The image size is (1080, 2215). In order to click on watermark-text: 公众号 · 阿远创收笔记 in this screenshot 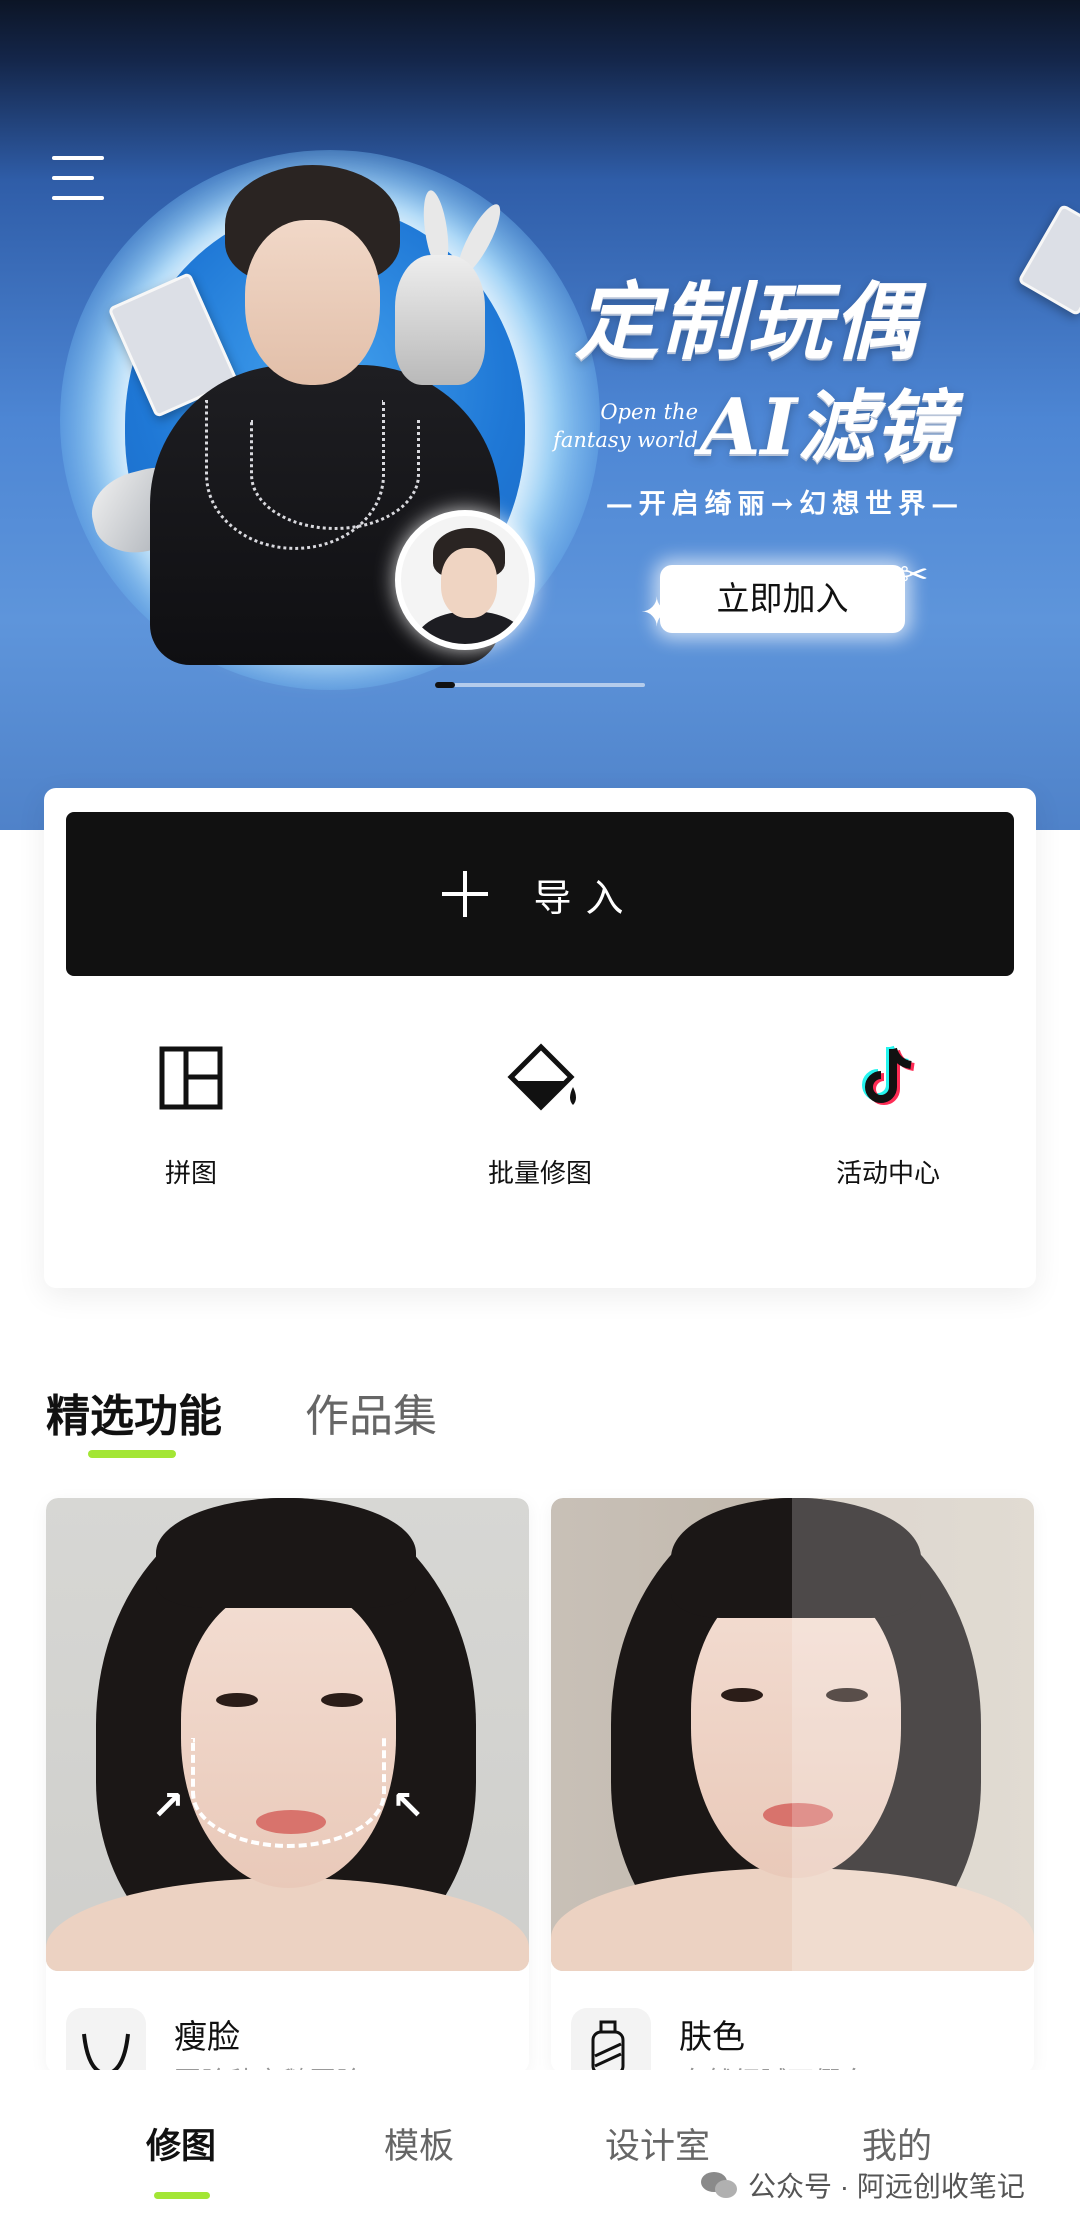, I will do `click(886, 2186)`.